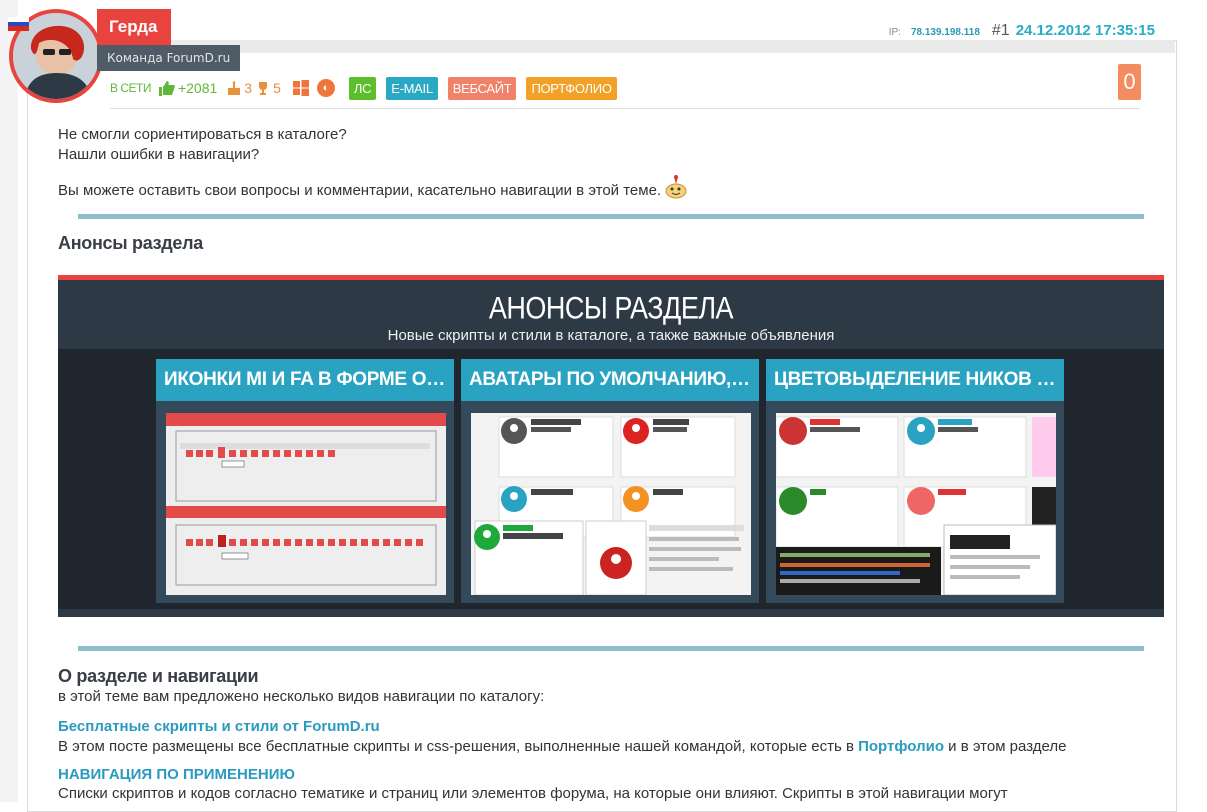  I want to click on online-status: В СЕТИ, so click(130, 88).